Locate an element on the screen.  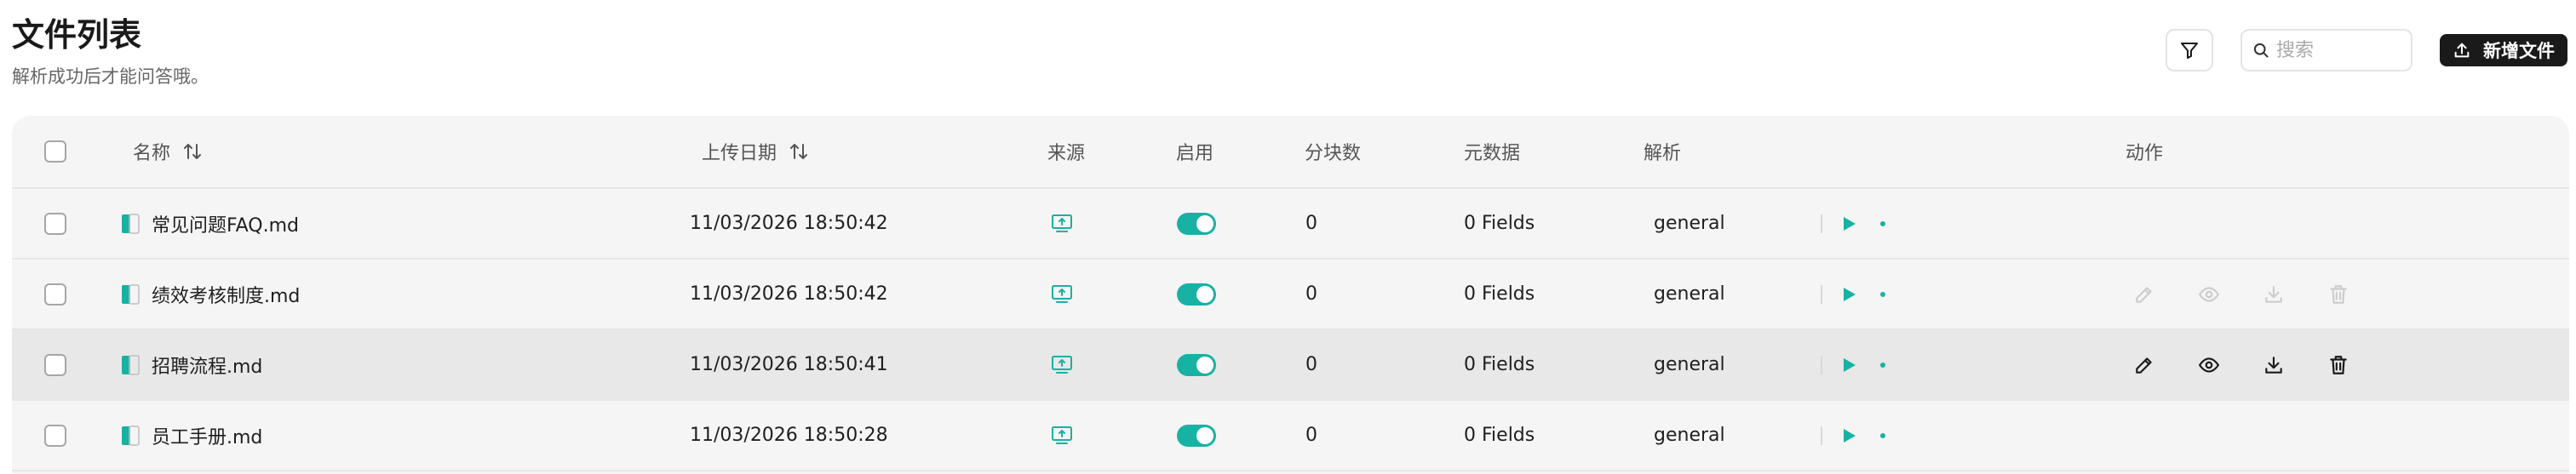
column-name: 名称 is located at coordinates (168, 151).